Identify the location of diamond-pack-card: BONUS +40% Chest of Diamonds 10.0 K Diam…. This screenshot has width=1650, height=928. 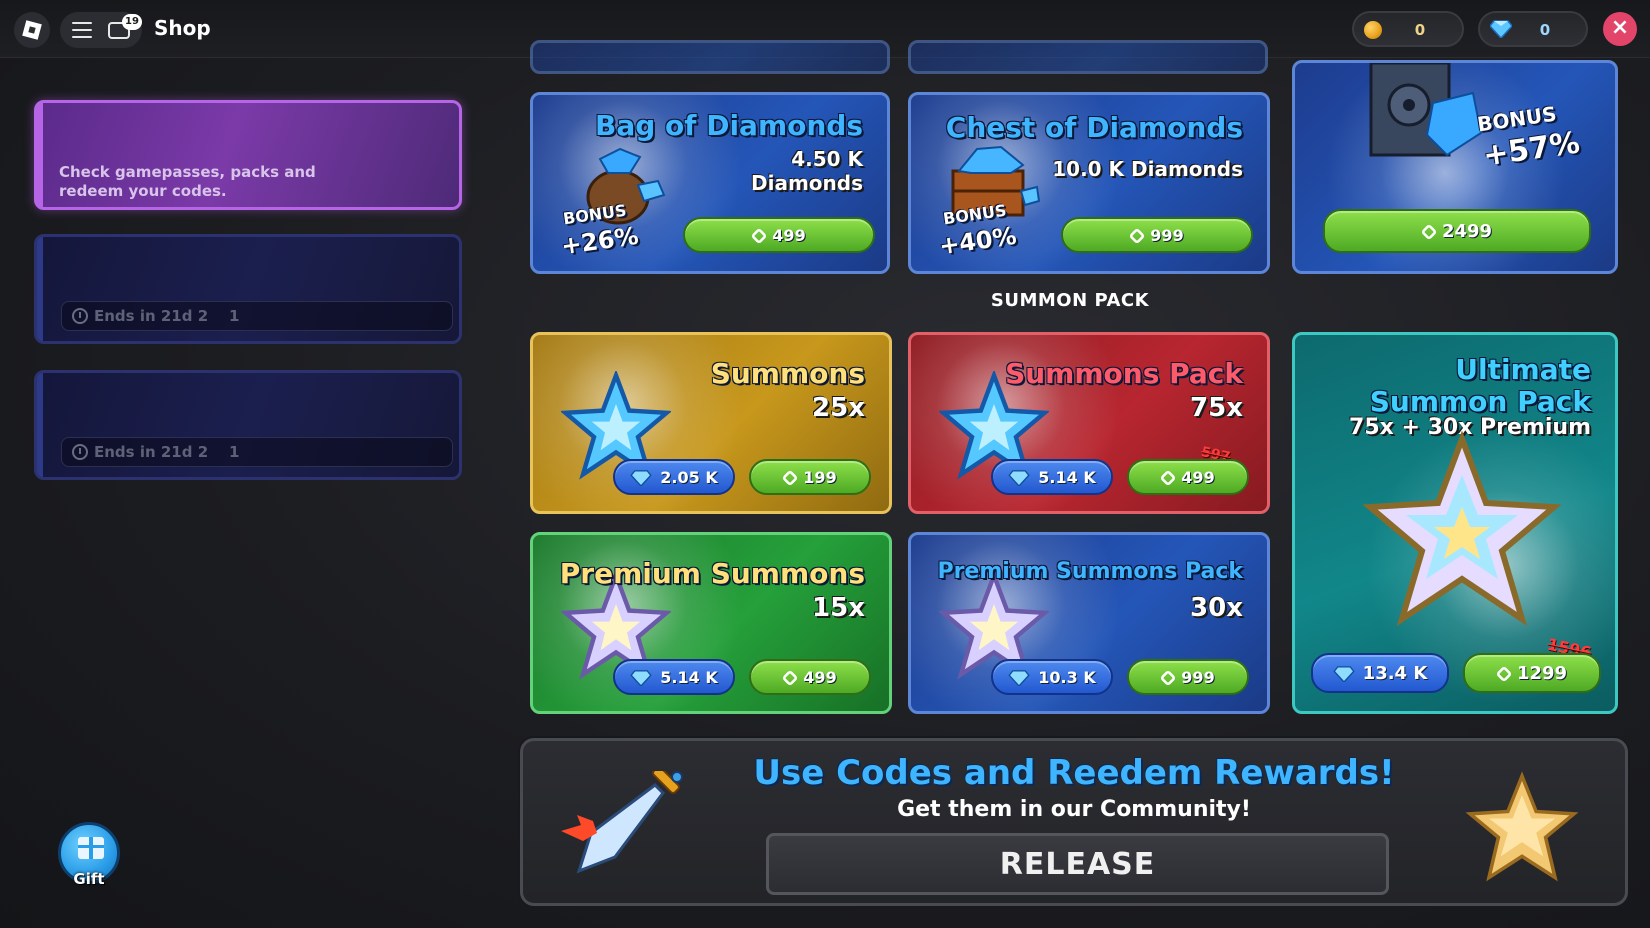
(1089, 183).